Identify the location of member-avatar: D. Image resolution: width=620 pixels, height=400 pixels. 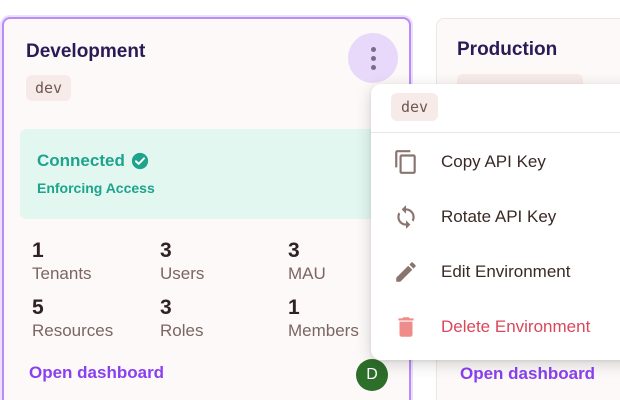
(372, 375).